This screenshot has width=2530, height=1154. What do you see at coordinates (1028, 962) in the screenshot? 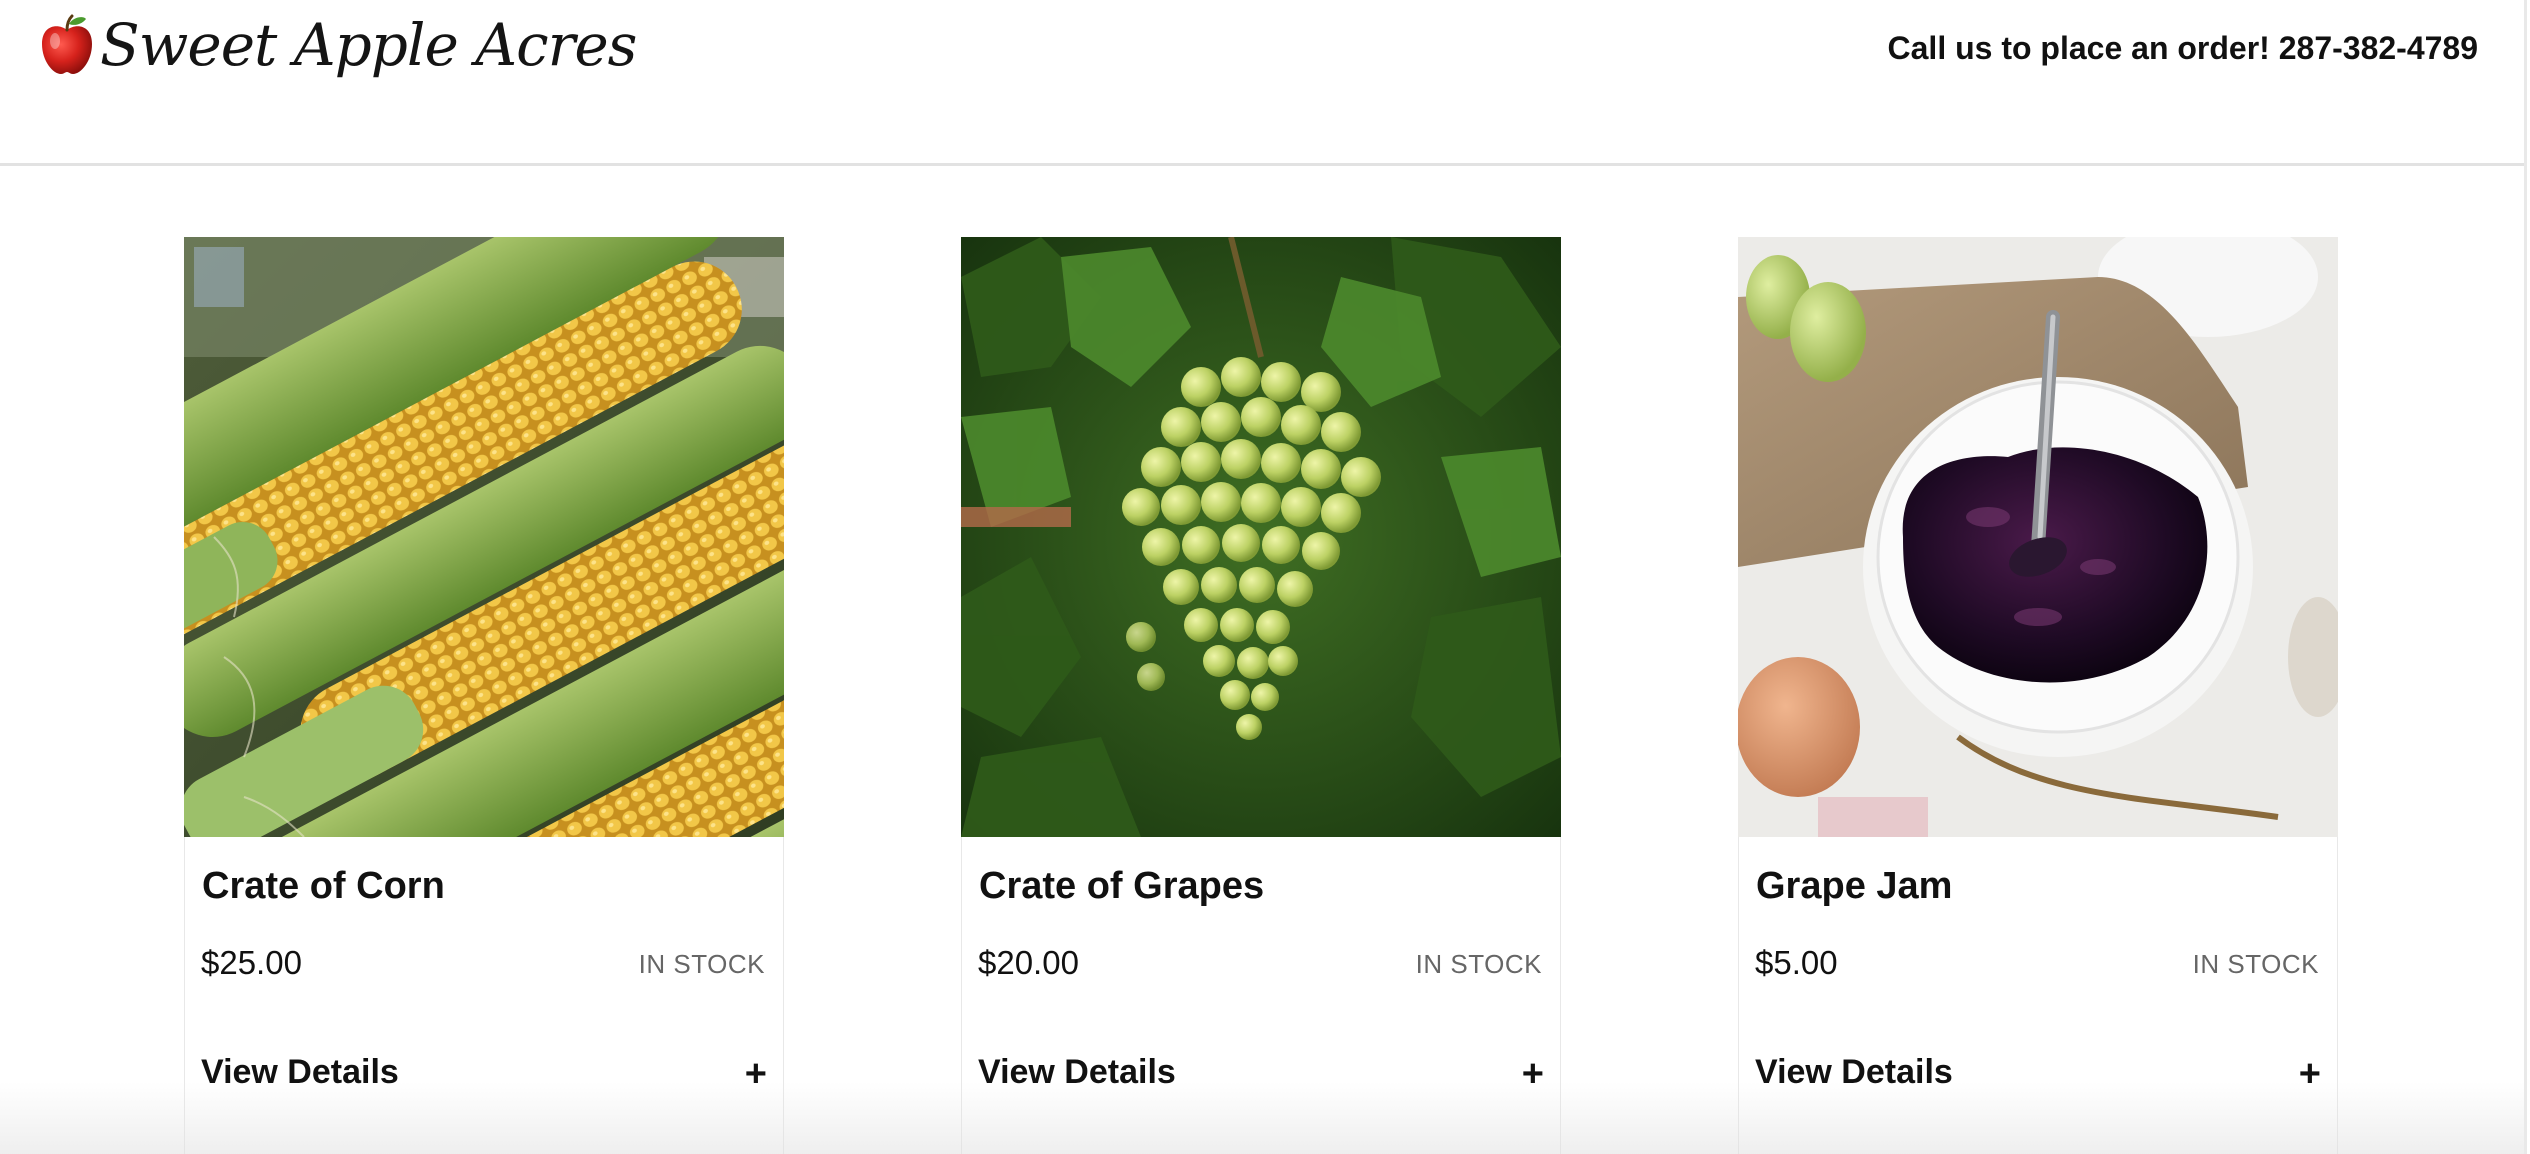
I see `product-price: $20.00` at bounding box center [1028, 962].